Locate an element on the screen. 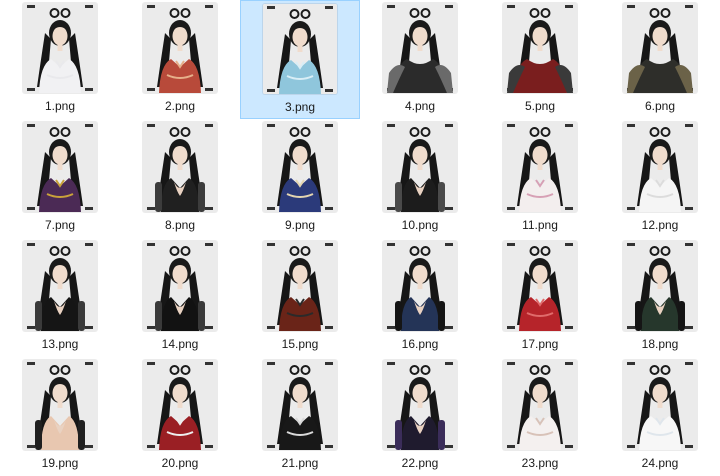  file-item: 12.png is located at coordinates (660, 178).